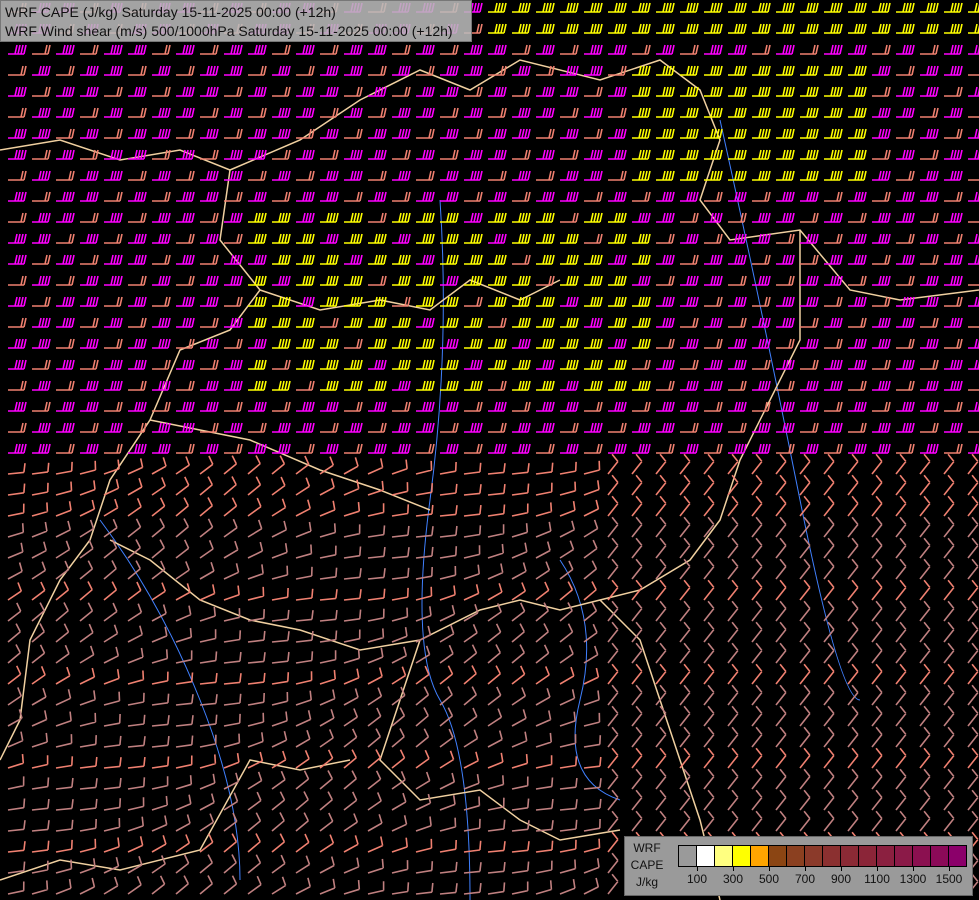 The image size is (979, 900). What do you see at coordinates (841, 879) in the screenshot?
I see `legend-tick-label: 900` at bounding box center [841, 879].